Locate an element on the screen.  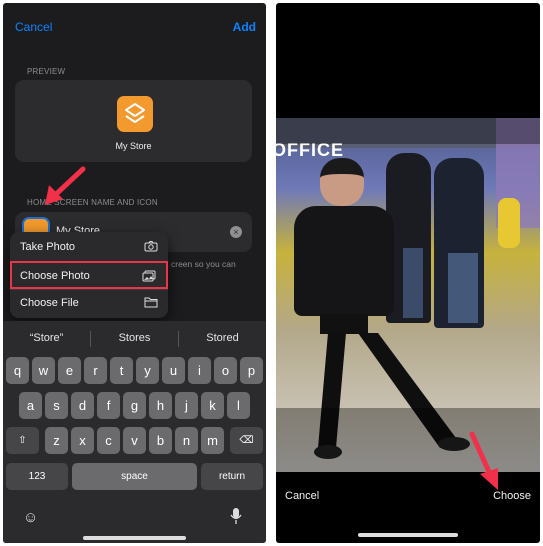
clear-icon: × is located at coordinates (236, 232).